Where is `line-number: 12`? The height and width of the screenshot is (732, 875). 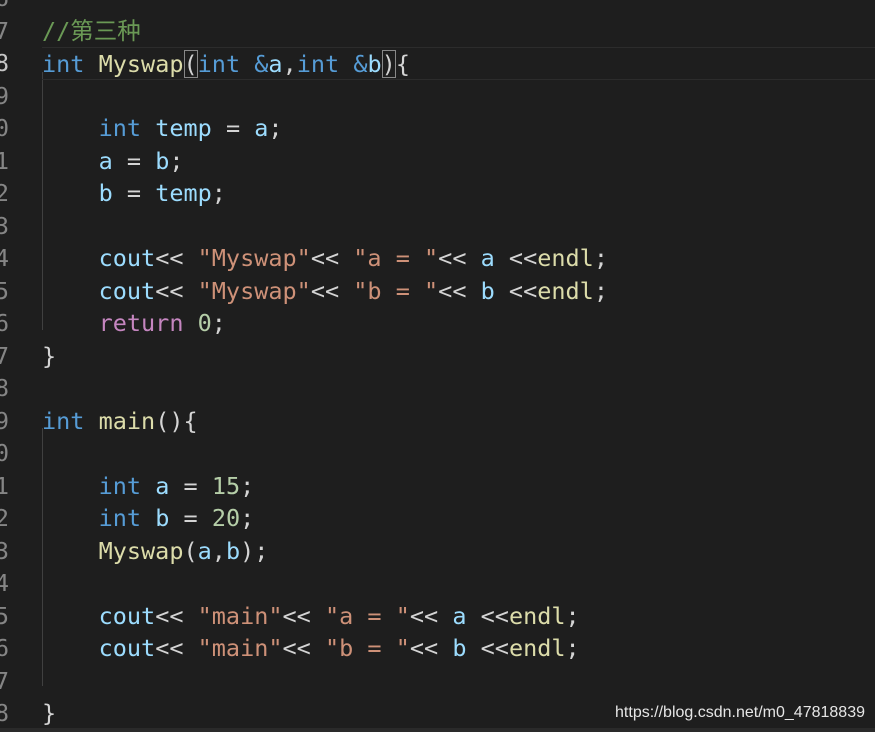 line-number: 12 is located at coordinates (21, 193).